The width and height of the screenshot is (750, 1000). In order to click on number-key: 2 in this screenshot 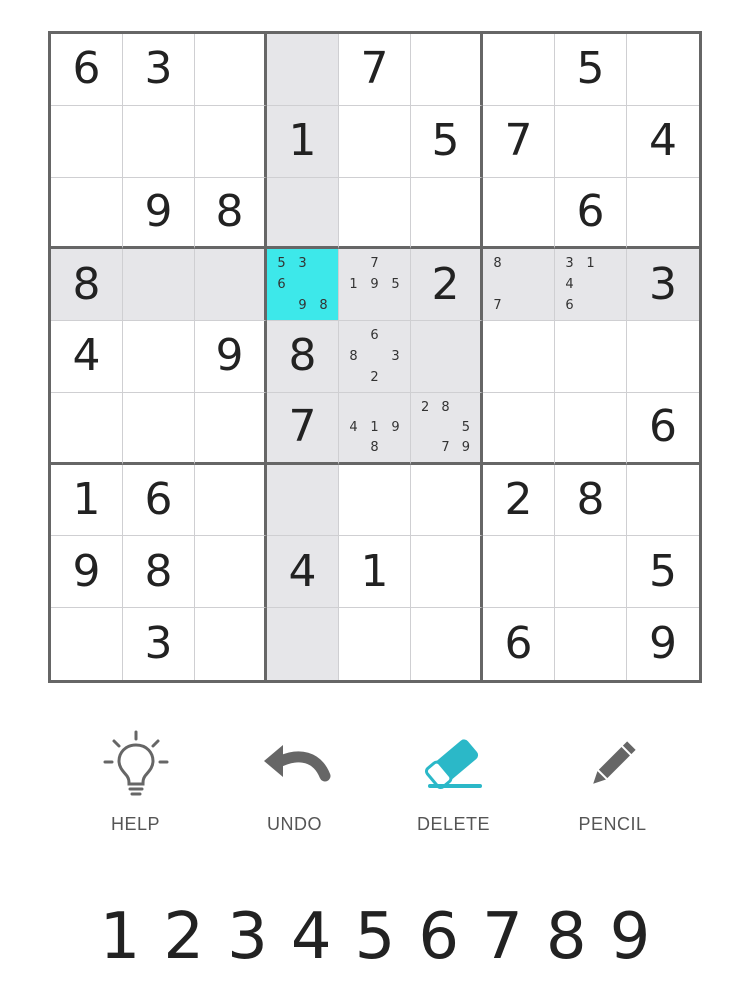, I will do `click(184, 937)`.